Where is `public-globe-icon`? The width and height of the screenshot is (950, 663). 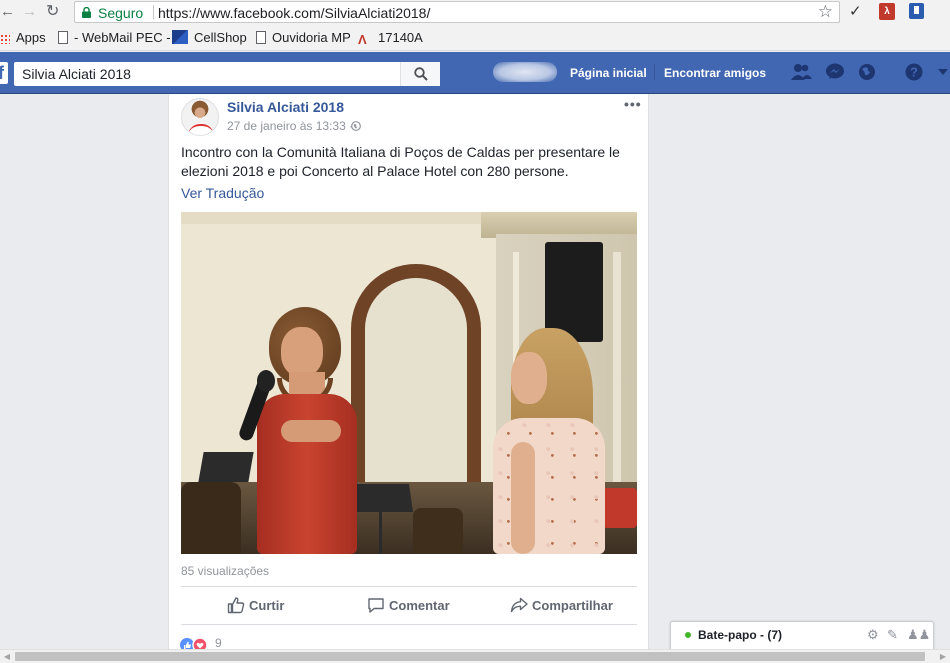
public-globe-icon is located at coordinates (356, 126).